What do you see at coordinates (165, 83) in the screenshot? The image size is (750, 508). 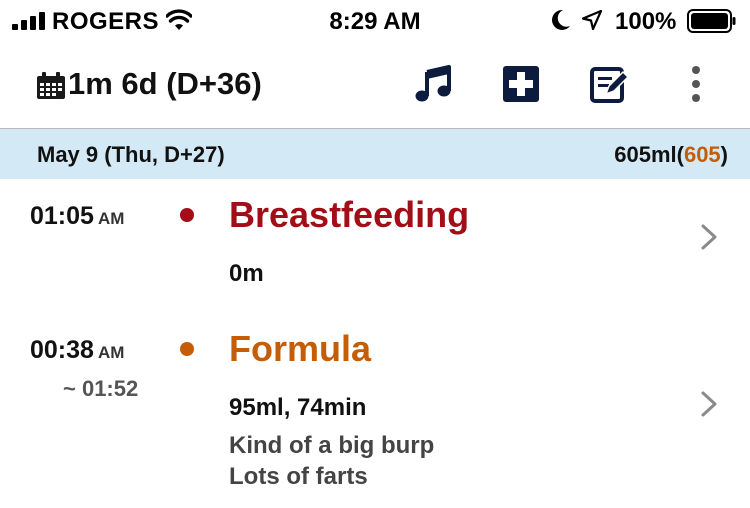 I see `page-title: 1m 6d (D+36)` at bounding box center [165, 83].